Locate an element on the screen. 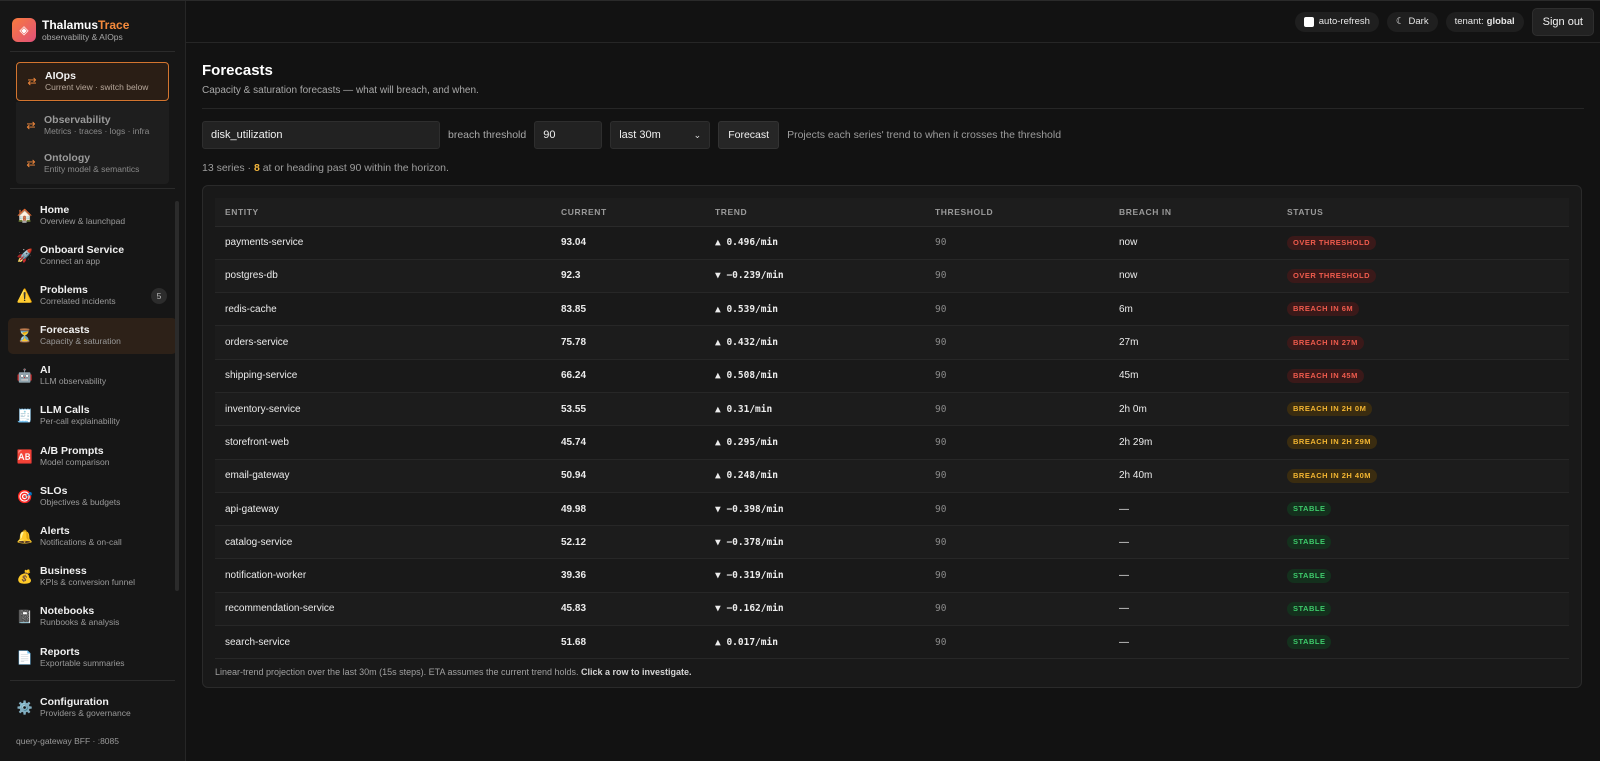 This screenshot has width=1600, height=761. view-option-ontology: ⇄ Ontology Entity model & semantics is located at coordinates (92, 163).